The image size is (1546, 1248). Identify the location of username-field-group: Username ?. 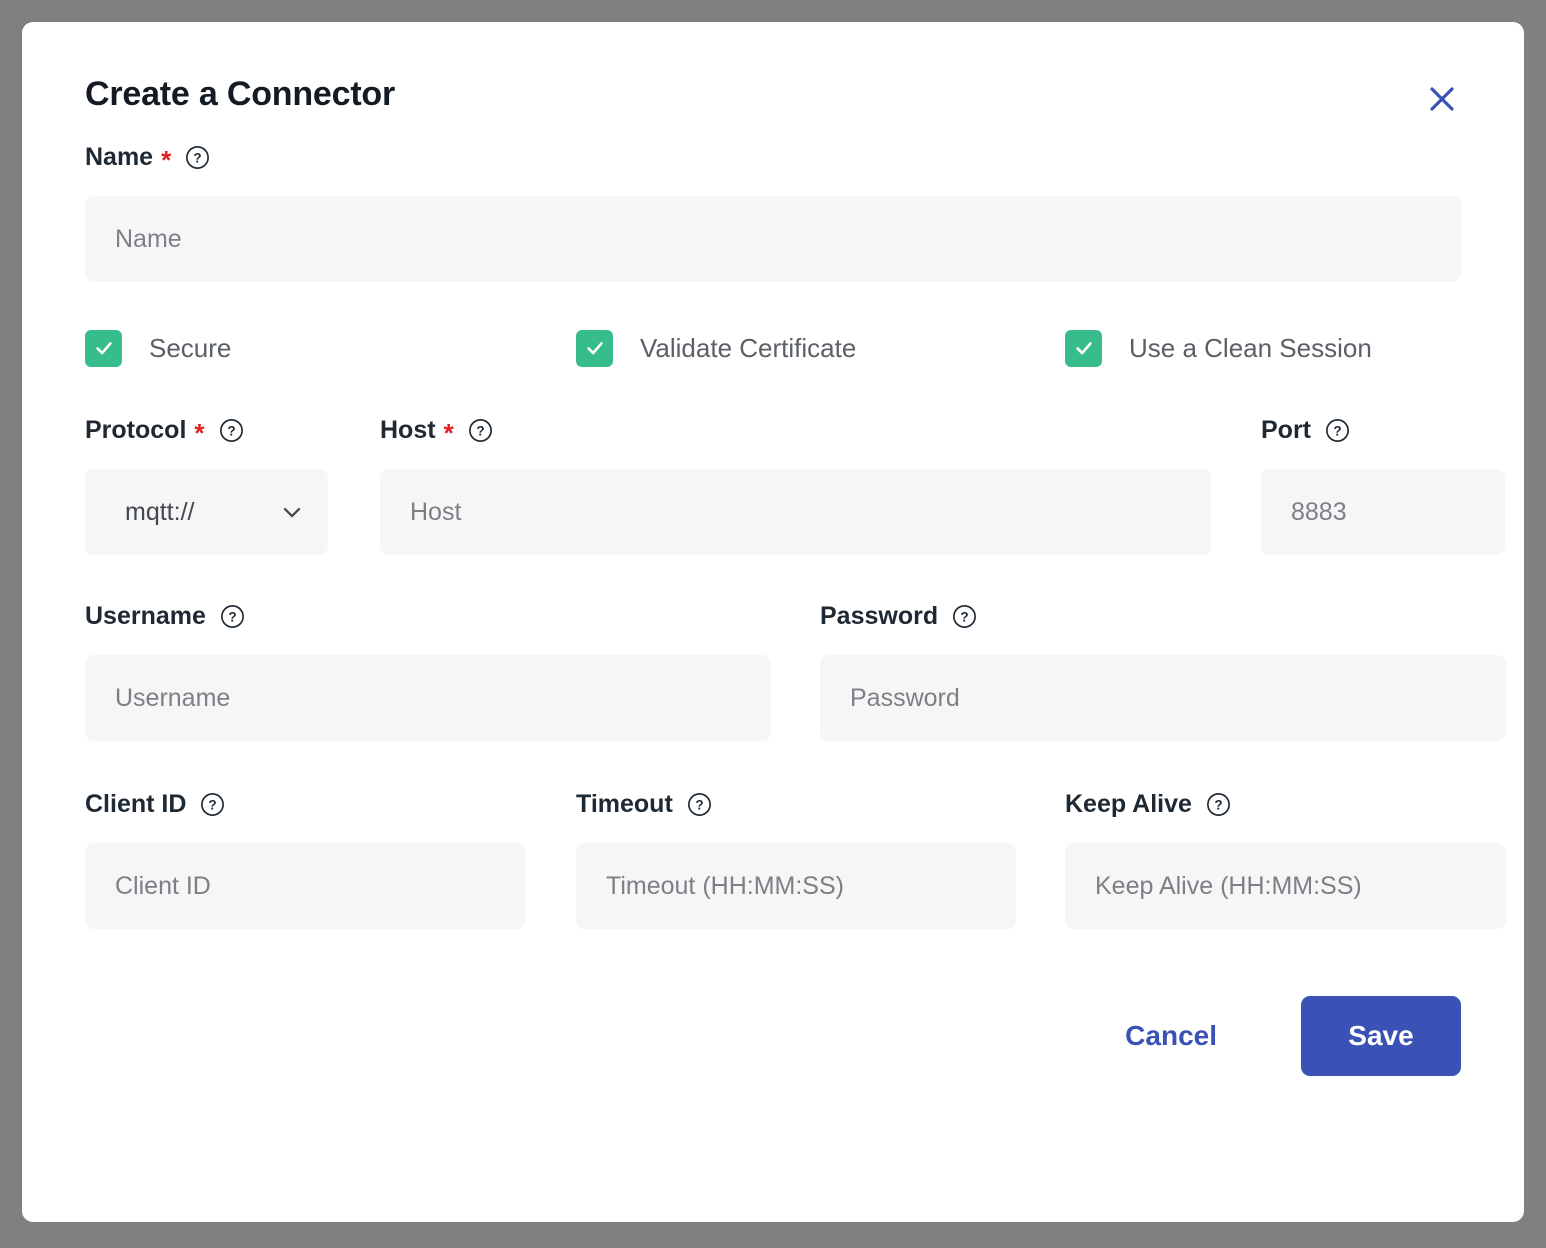
(428, 670).